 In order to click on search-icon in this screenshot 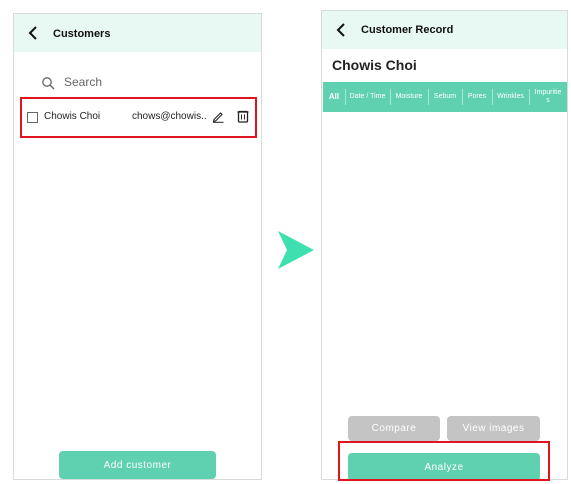, I will do `click(48, 83)`.